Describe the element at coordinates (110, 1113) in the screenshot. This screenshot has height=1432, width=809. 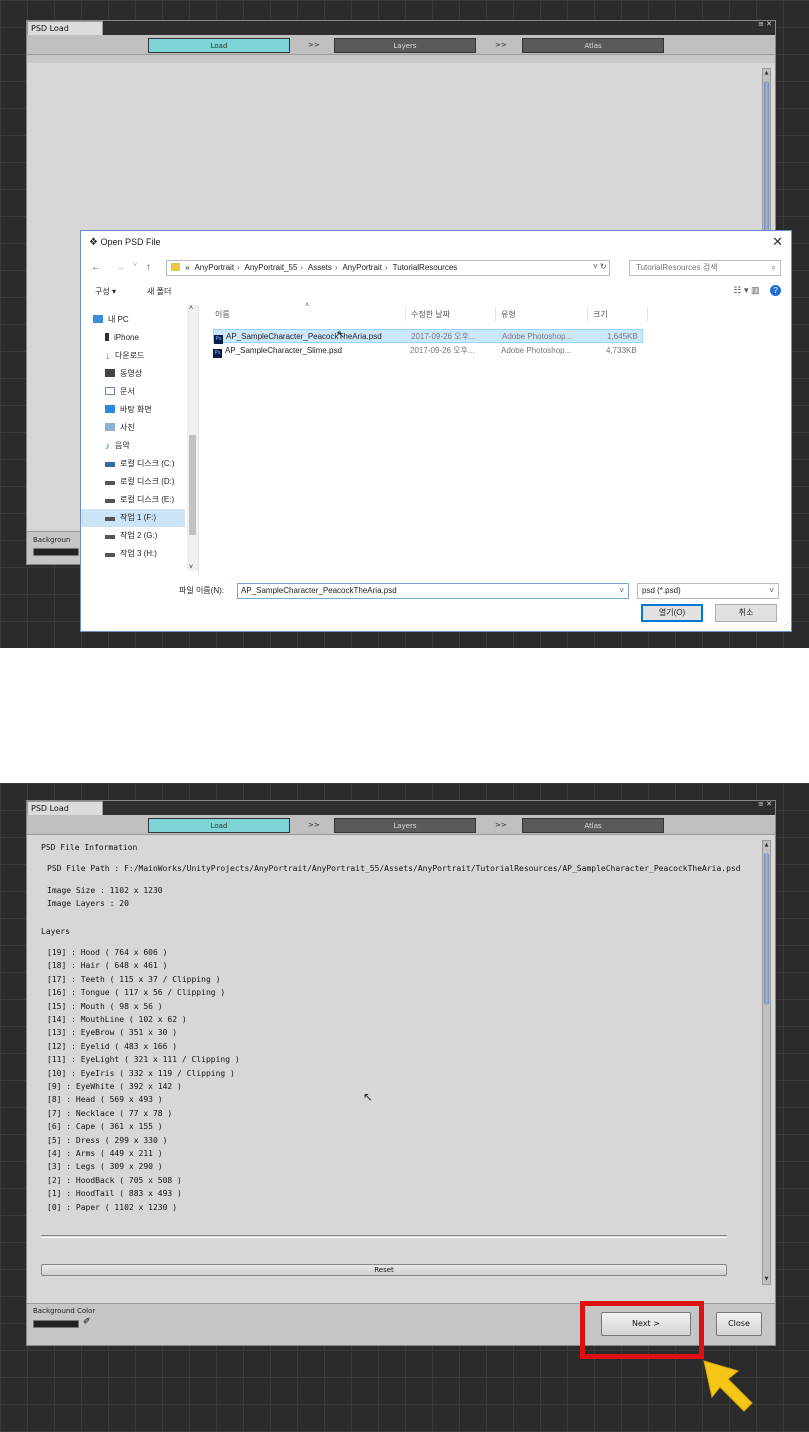
I see `layer-row: [7] : Necklace ( 77 x 78 )` at that location.